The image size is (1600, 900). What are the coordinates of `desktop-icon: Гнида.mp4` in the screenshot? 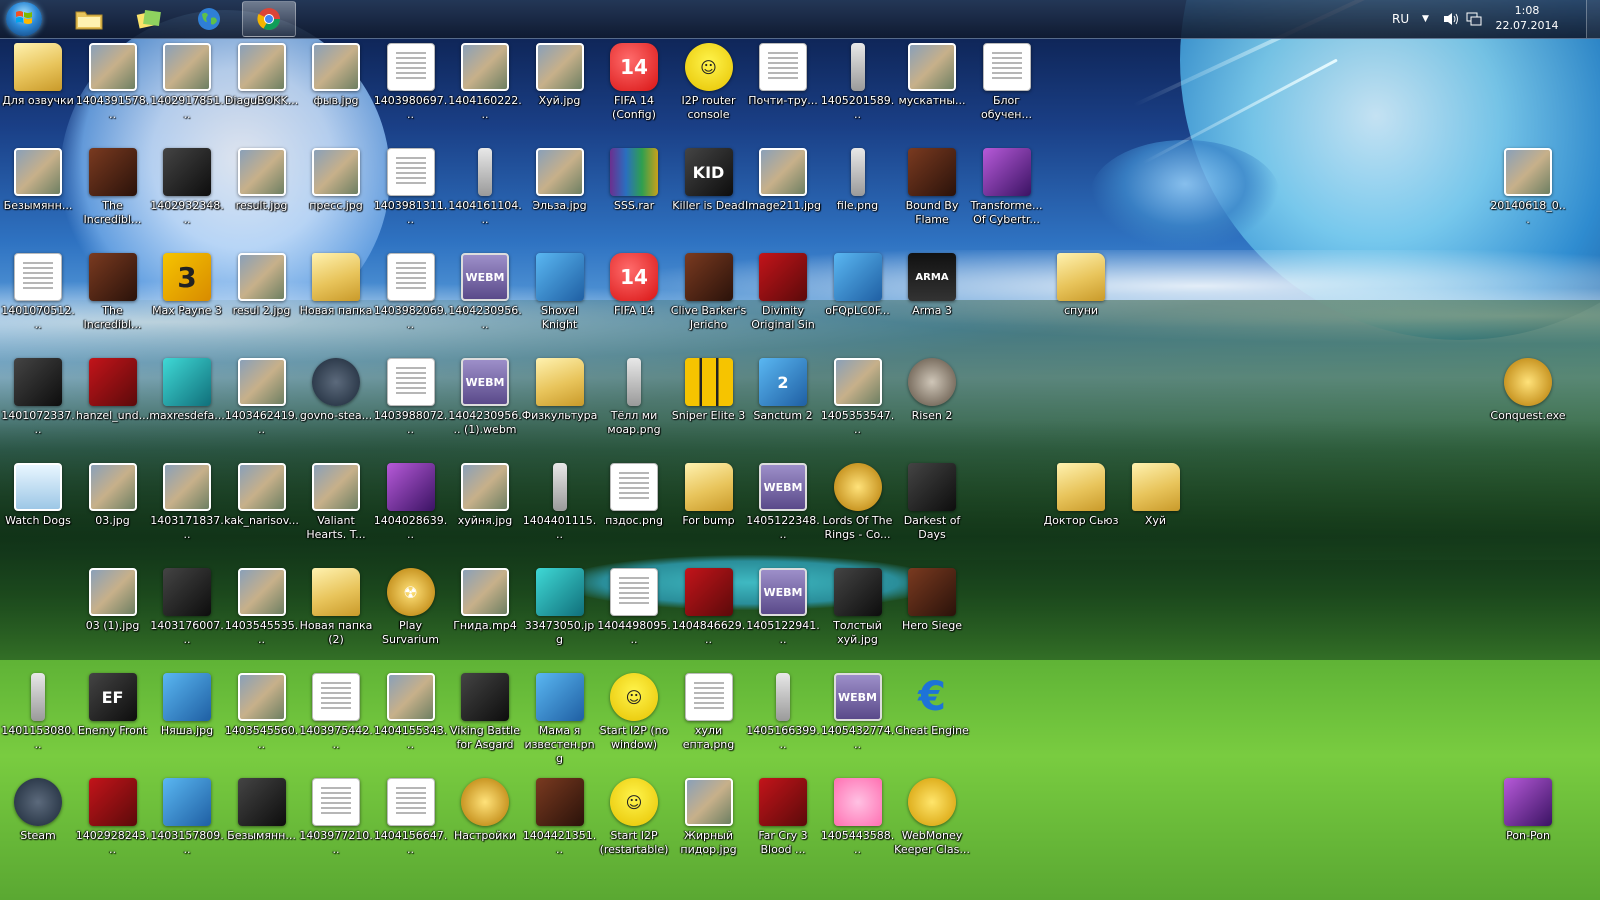 It's located at (485, 598).